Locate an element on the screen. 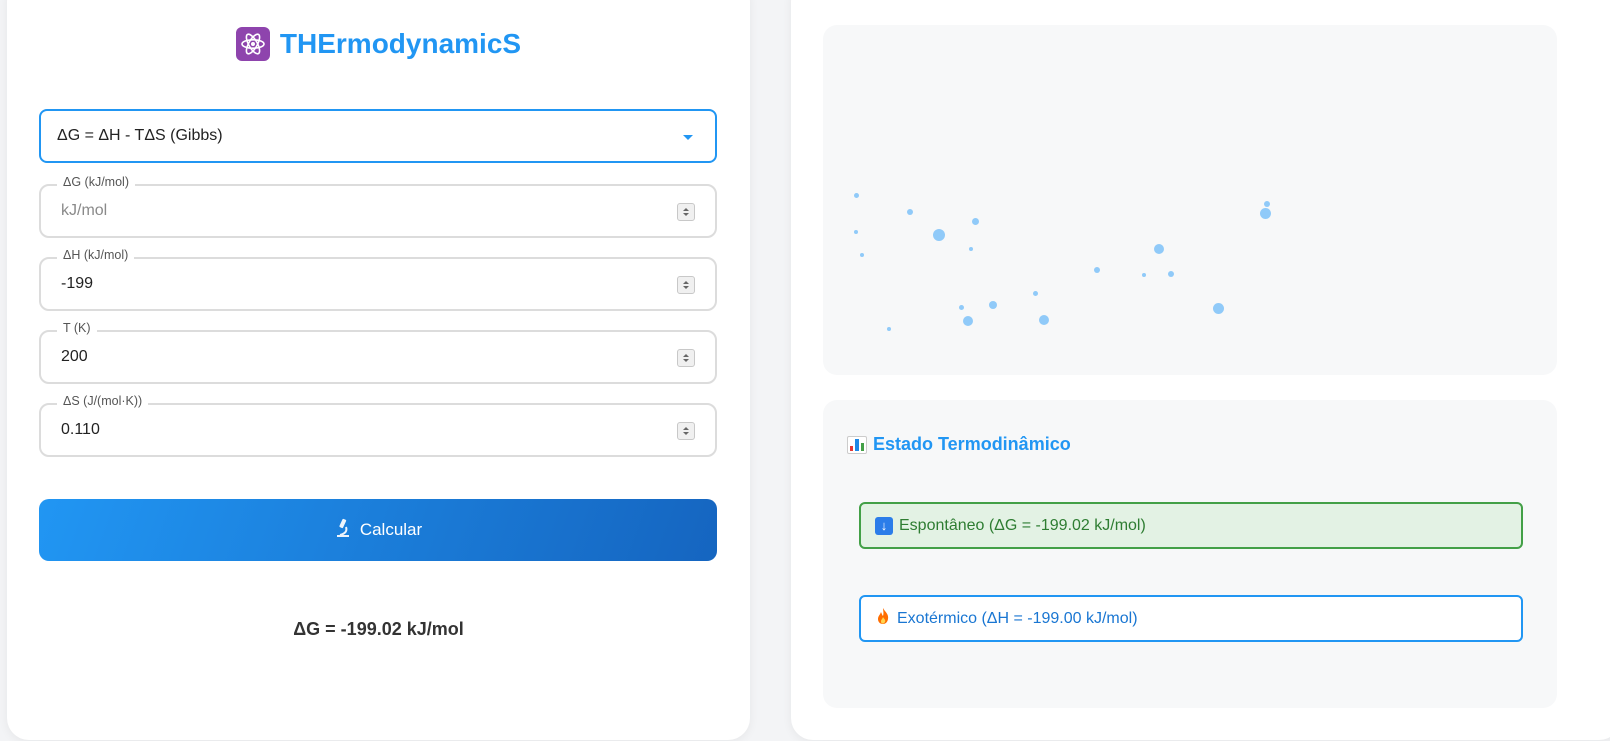  result-text: ΔG = -199.02 kJ/mol is located at coordinates (378, 629).